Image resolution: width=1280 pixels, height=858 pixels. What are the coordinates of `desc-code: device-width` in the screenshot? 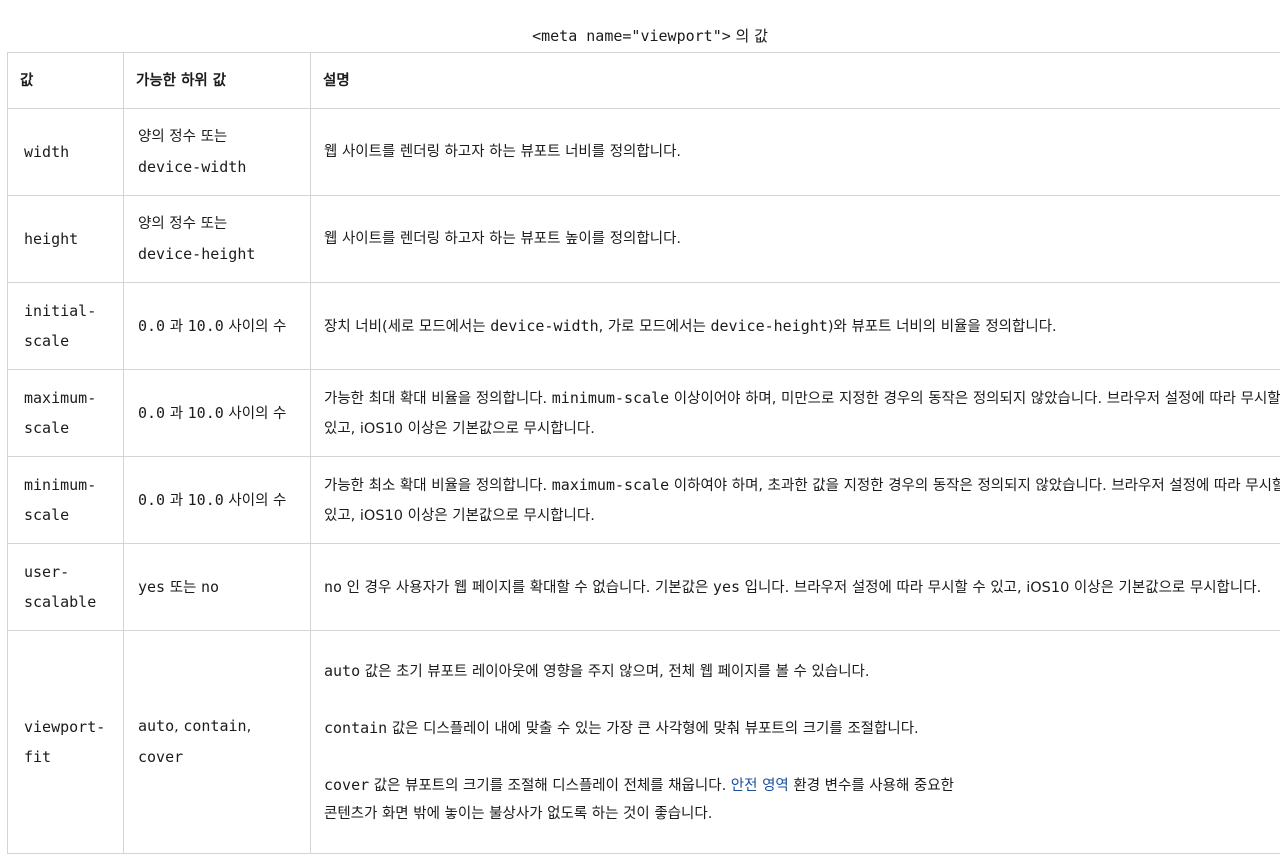 It's located at (544, 325).